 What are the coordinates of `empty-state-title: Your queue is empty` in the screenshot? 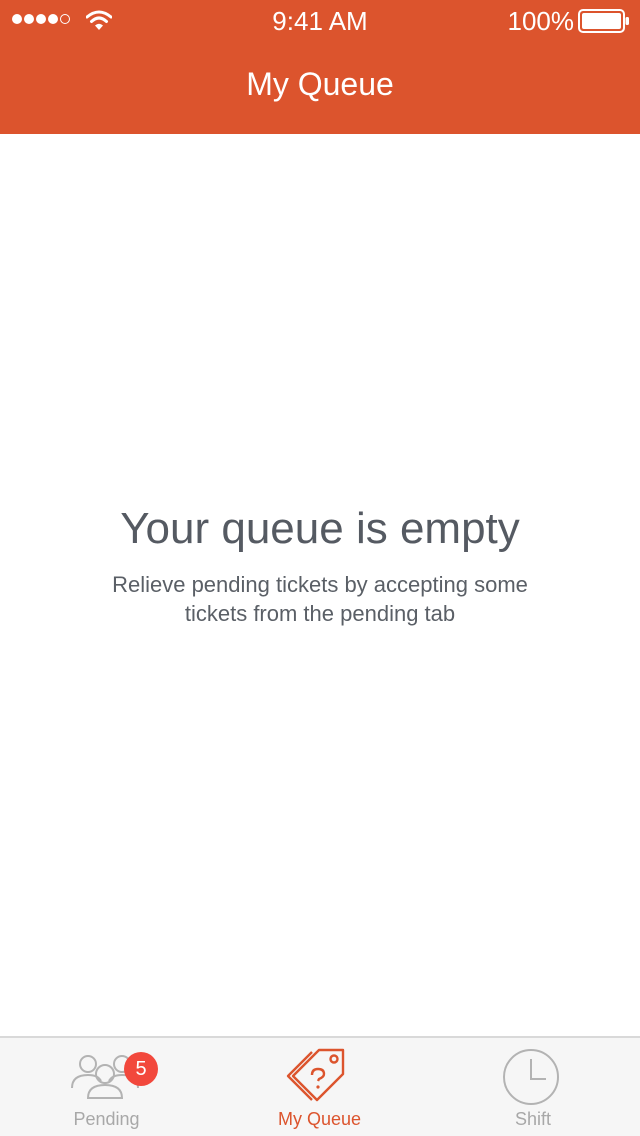 It's located at (320, 528).